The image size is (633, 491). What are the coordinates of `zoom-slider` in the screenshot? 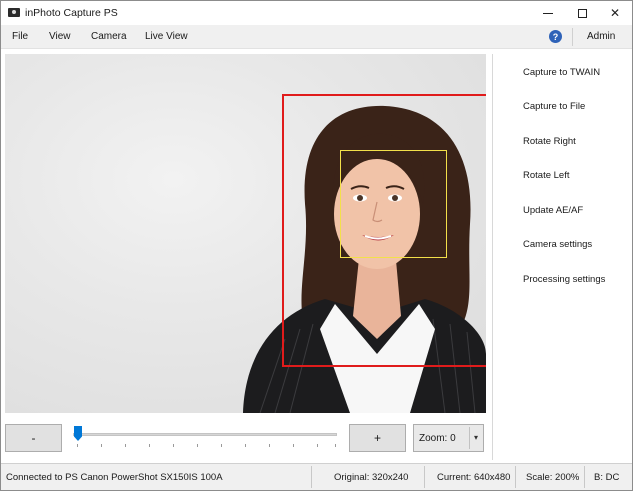 It's located at (206, 437).